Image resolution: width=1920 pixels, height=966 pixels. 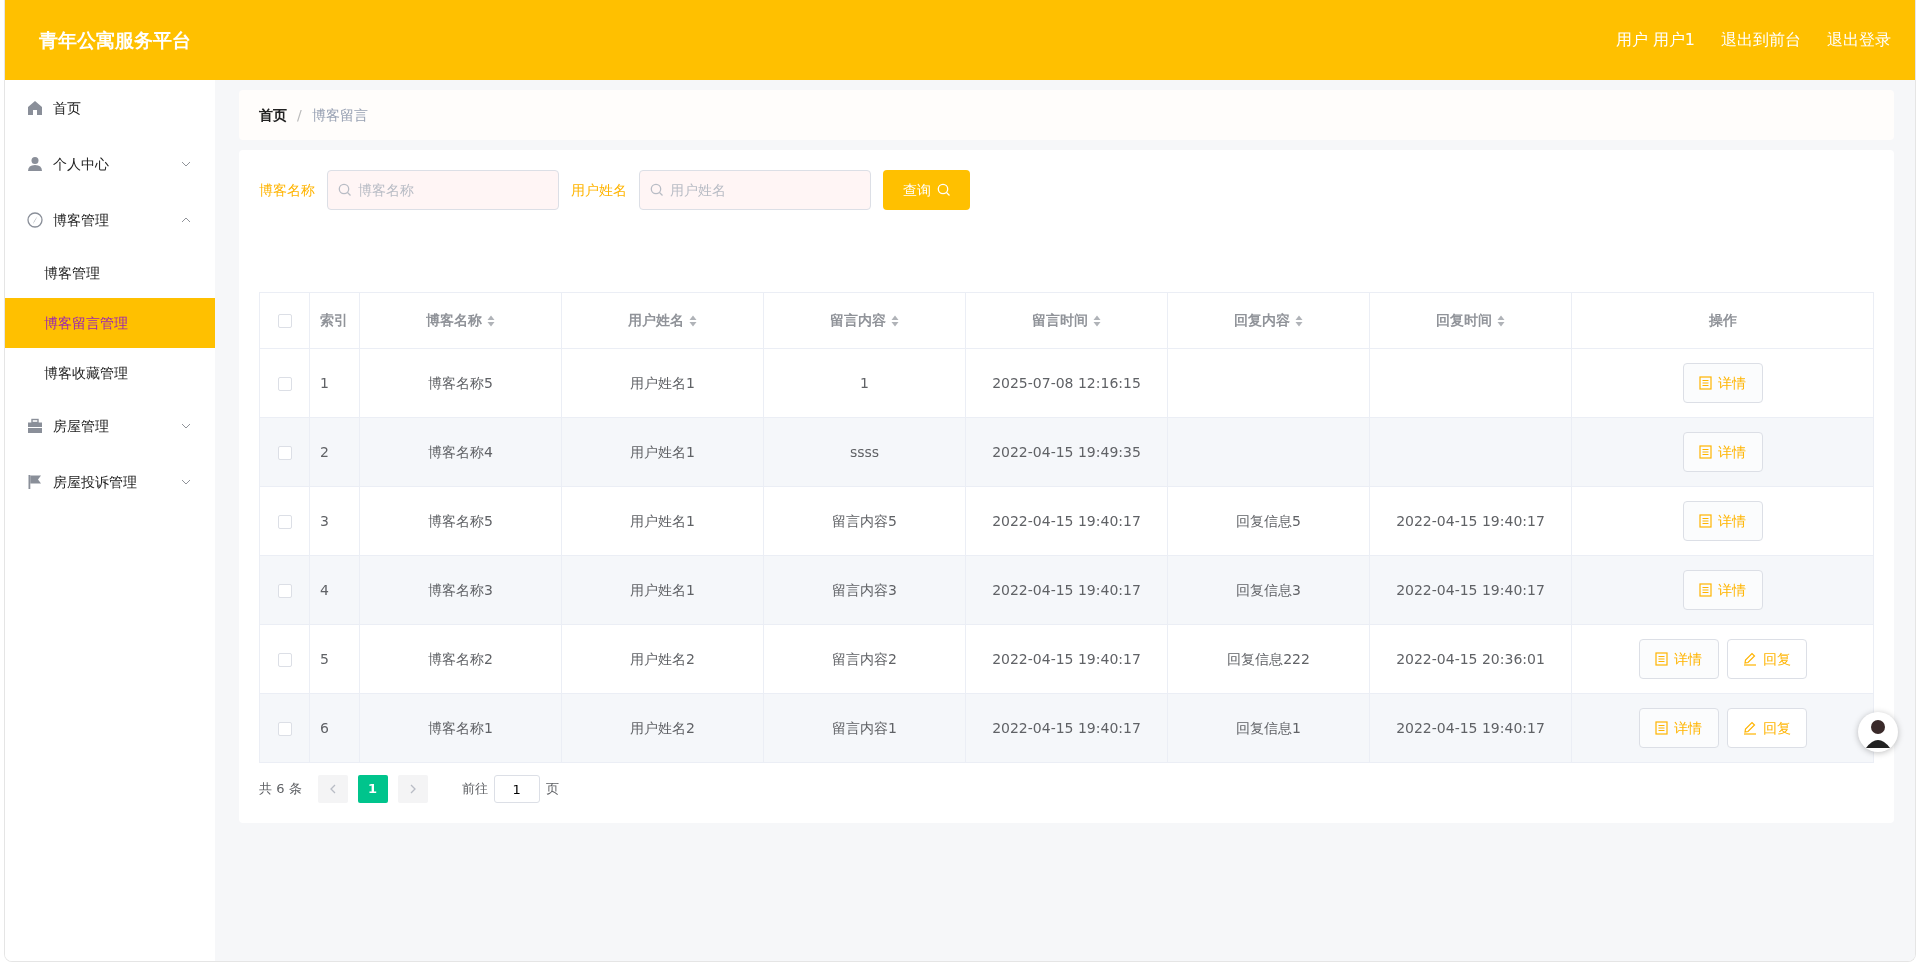 What do you see at coordinates (339, 115) in the screenshot?
I see `breadcrumb-current: 博客留言` at bounding box center [339, 115].